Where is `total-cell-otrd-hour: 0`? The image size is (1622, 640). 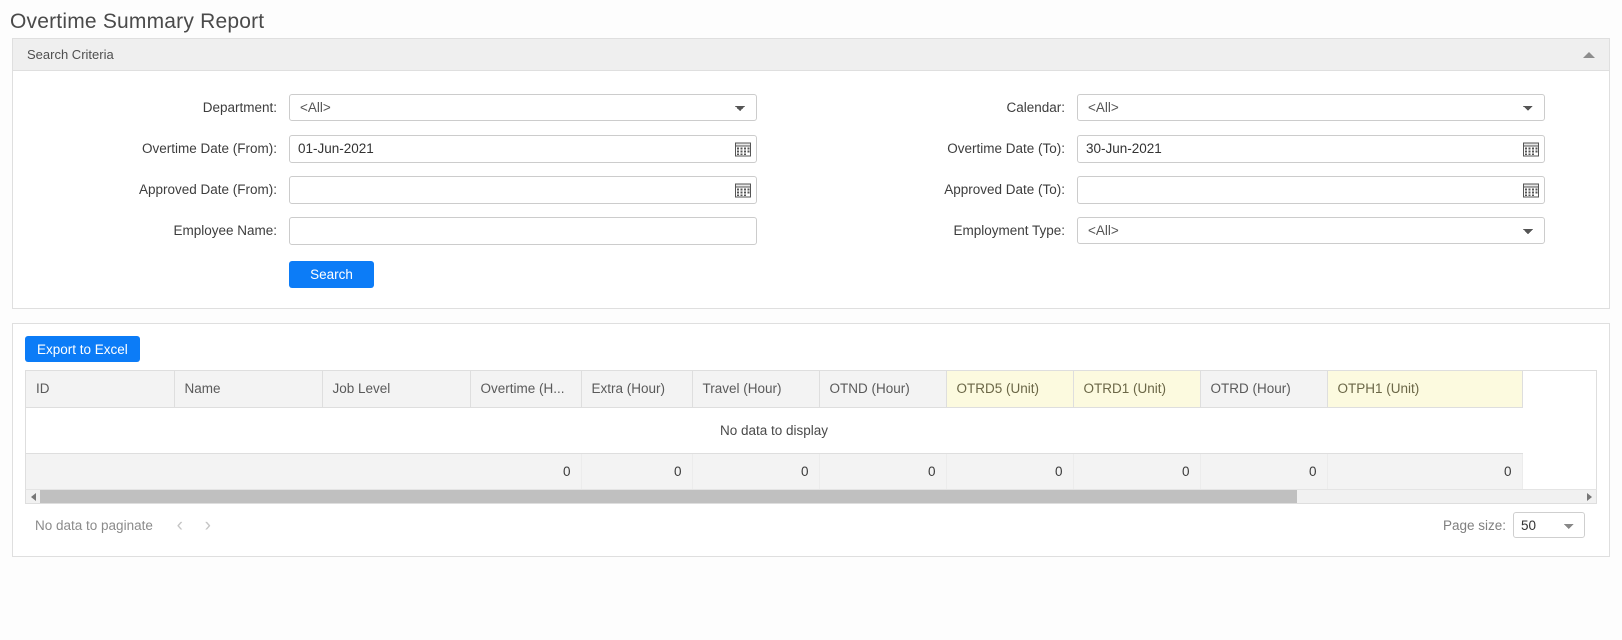 total-cell-otrd-hour: 0 is located at coordinates (1264, 471).